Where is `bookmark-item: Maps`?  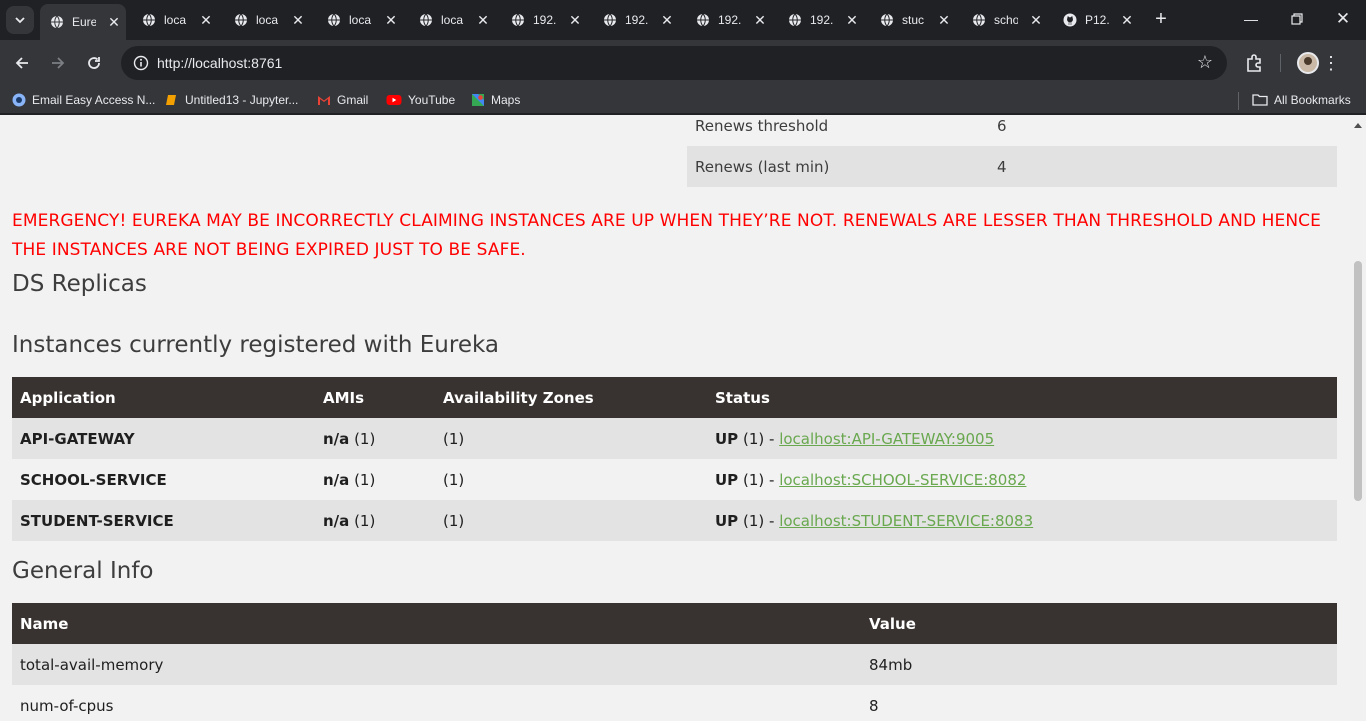
bookmark-item: Maps is located at coordinates (495, 100).